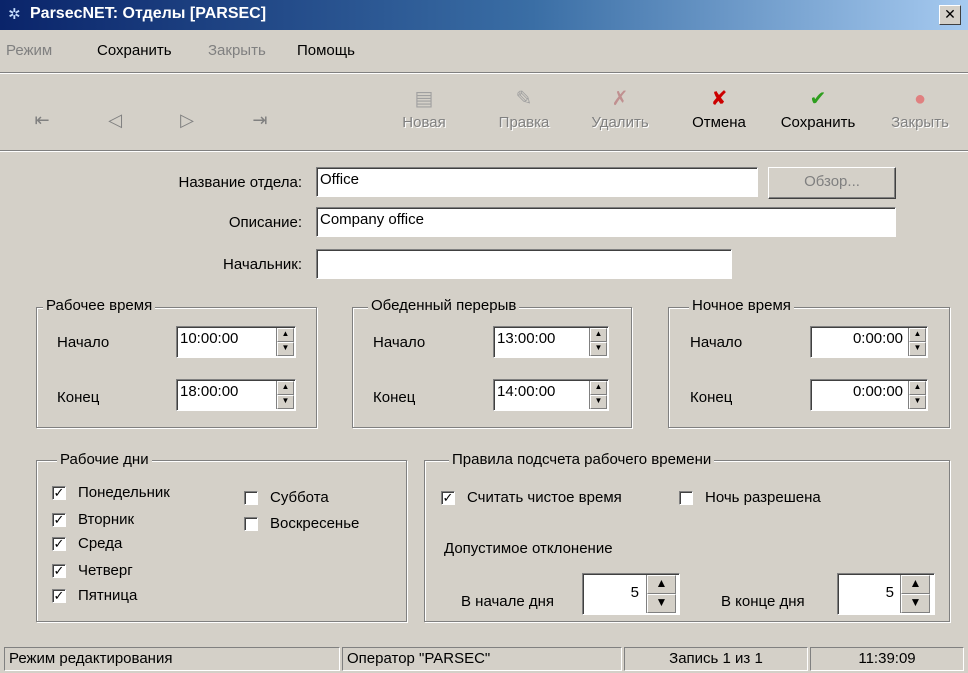 The width and height of the screenshot is (968, 673). I want to click on friday-checkbox: ✓, so click(59, 596).